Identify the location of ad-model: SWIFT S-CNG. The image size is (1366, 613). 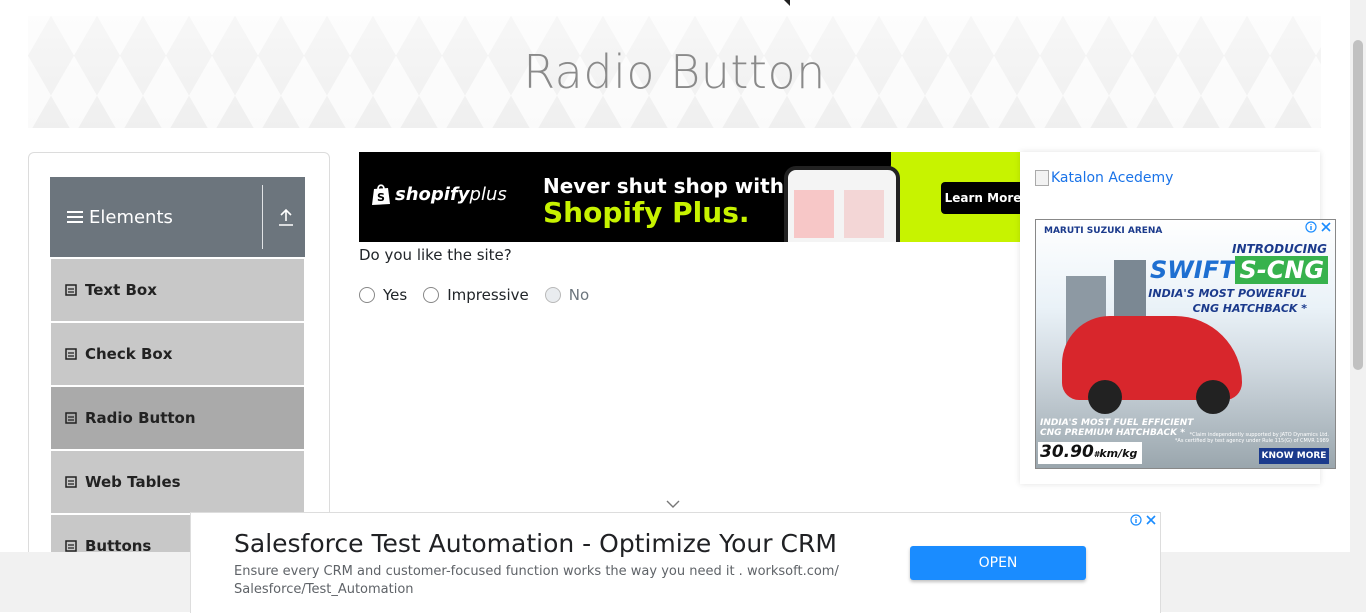
(1239, 270).